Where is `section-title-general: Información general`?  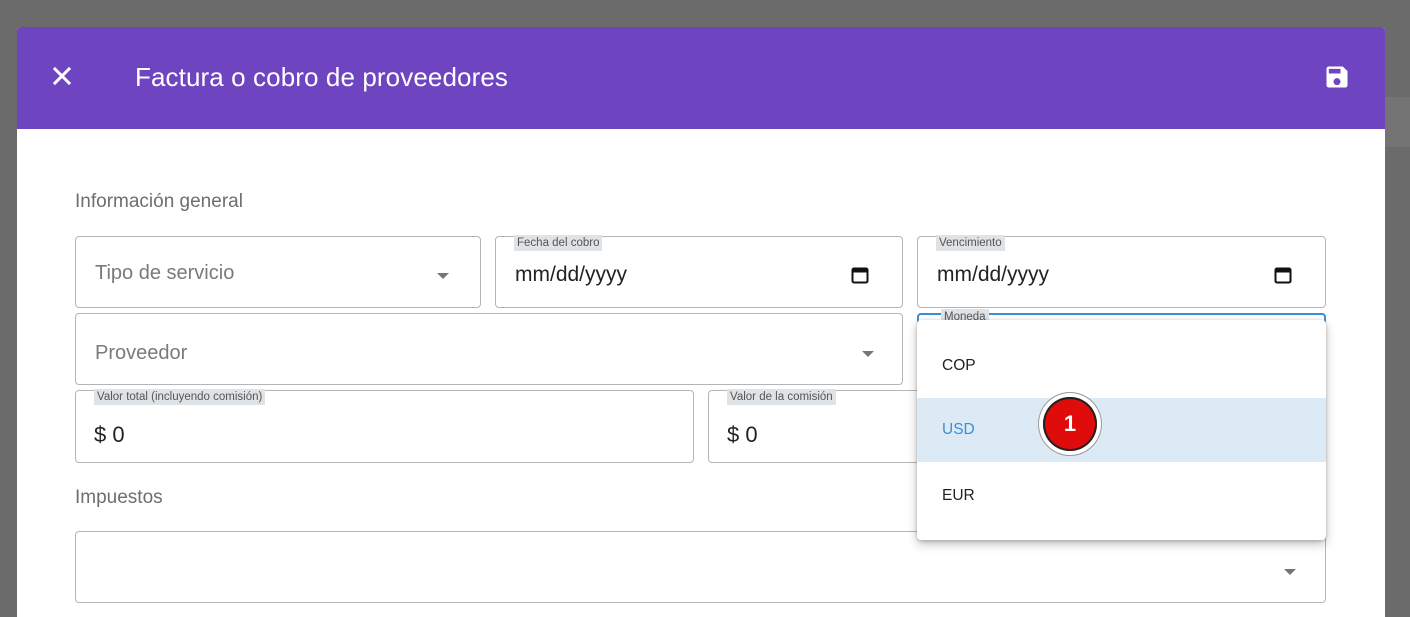
section-title-general: Información general is located at coordinates (159, 201).